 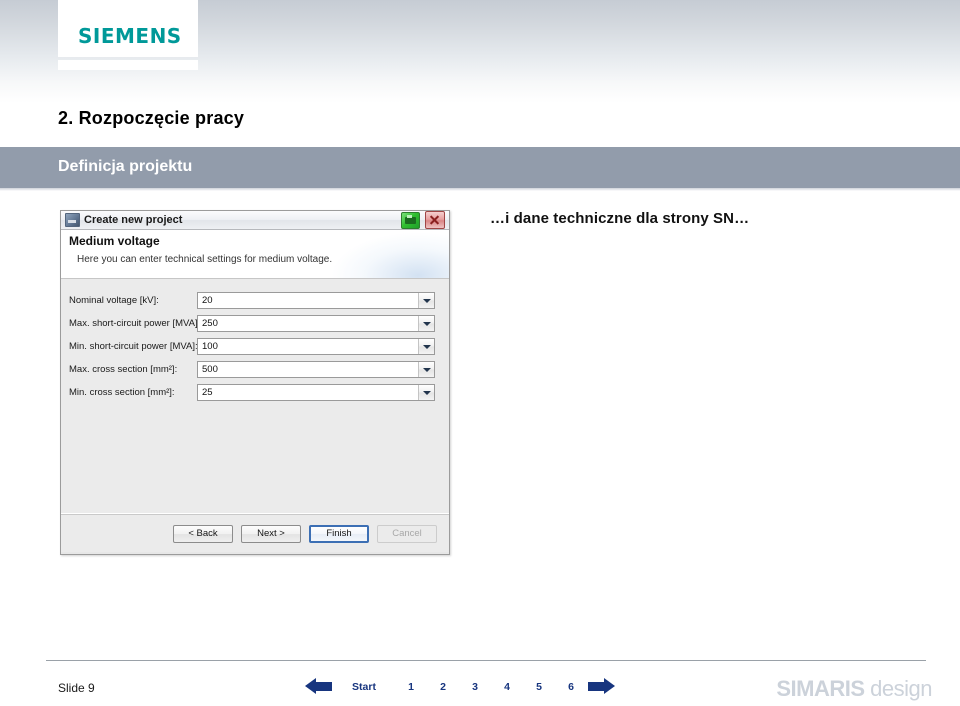 I want to click on help-printer-icon, so click(x=410, y=220).